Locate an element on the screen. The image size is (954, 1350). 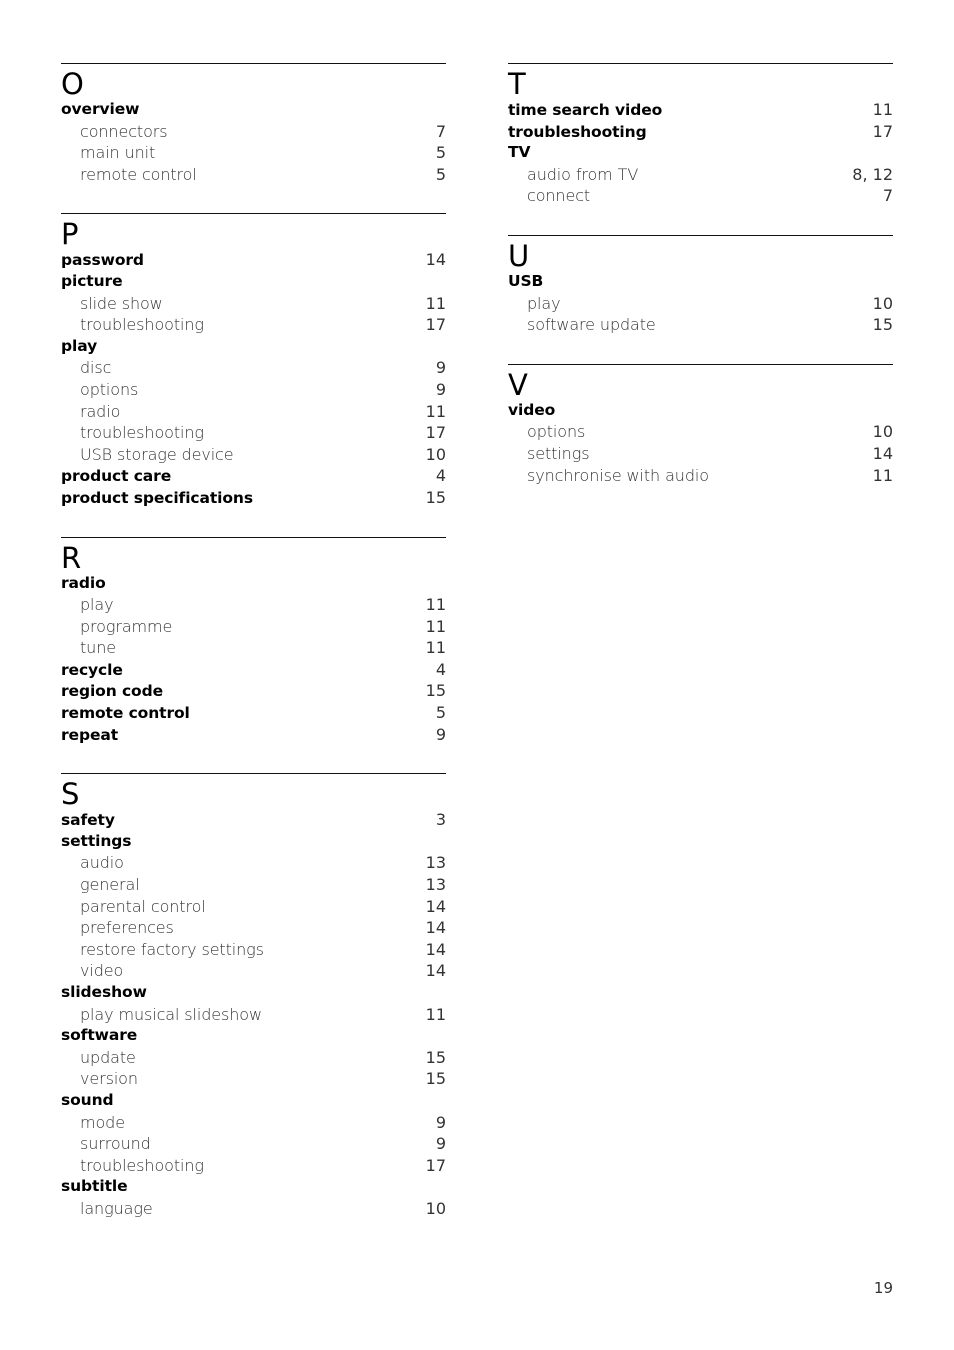
section-letter: U is located at coordinates (519, 255).